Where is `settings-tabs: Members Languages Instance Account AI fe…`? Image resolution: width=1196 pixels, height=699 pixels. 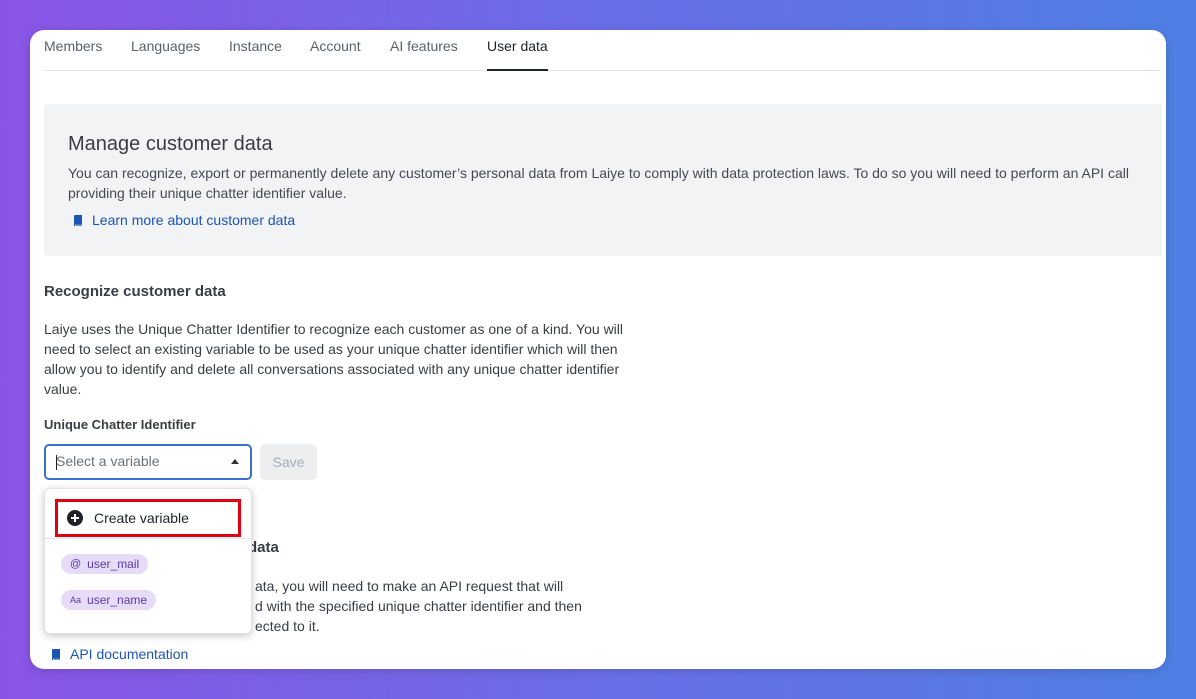
settings-tabs: Members Languages Instance Account AI fe… is located at coordinates (602, 50).